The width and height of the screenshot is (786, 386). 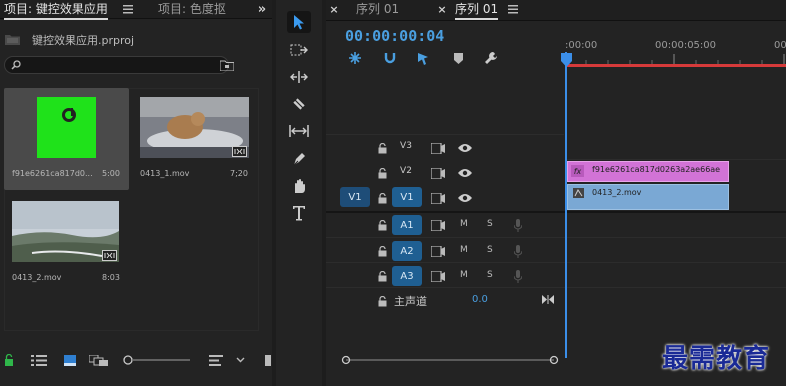 I want to click on ruler-tick-label: 00:00:05:00, so click(x=686, y=45).